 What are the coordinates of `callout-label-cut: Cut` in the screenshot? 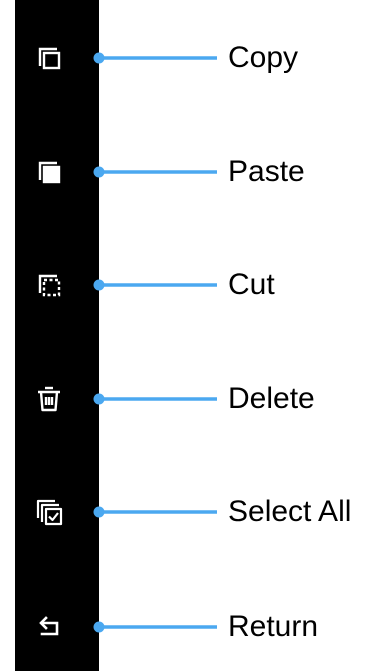 It's located at (251, 284).